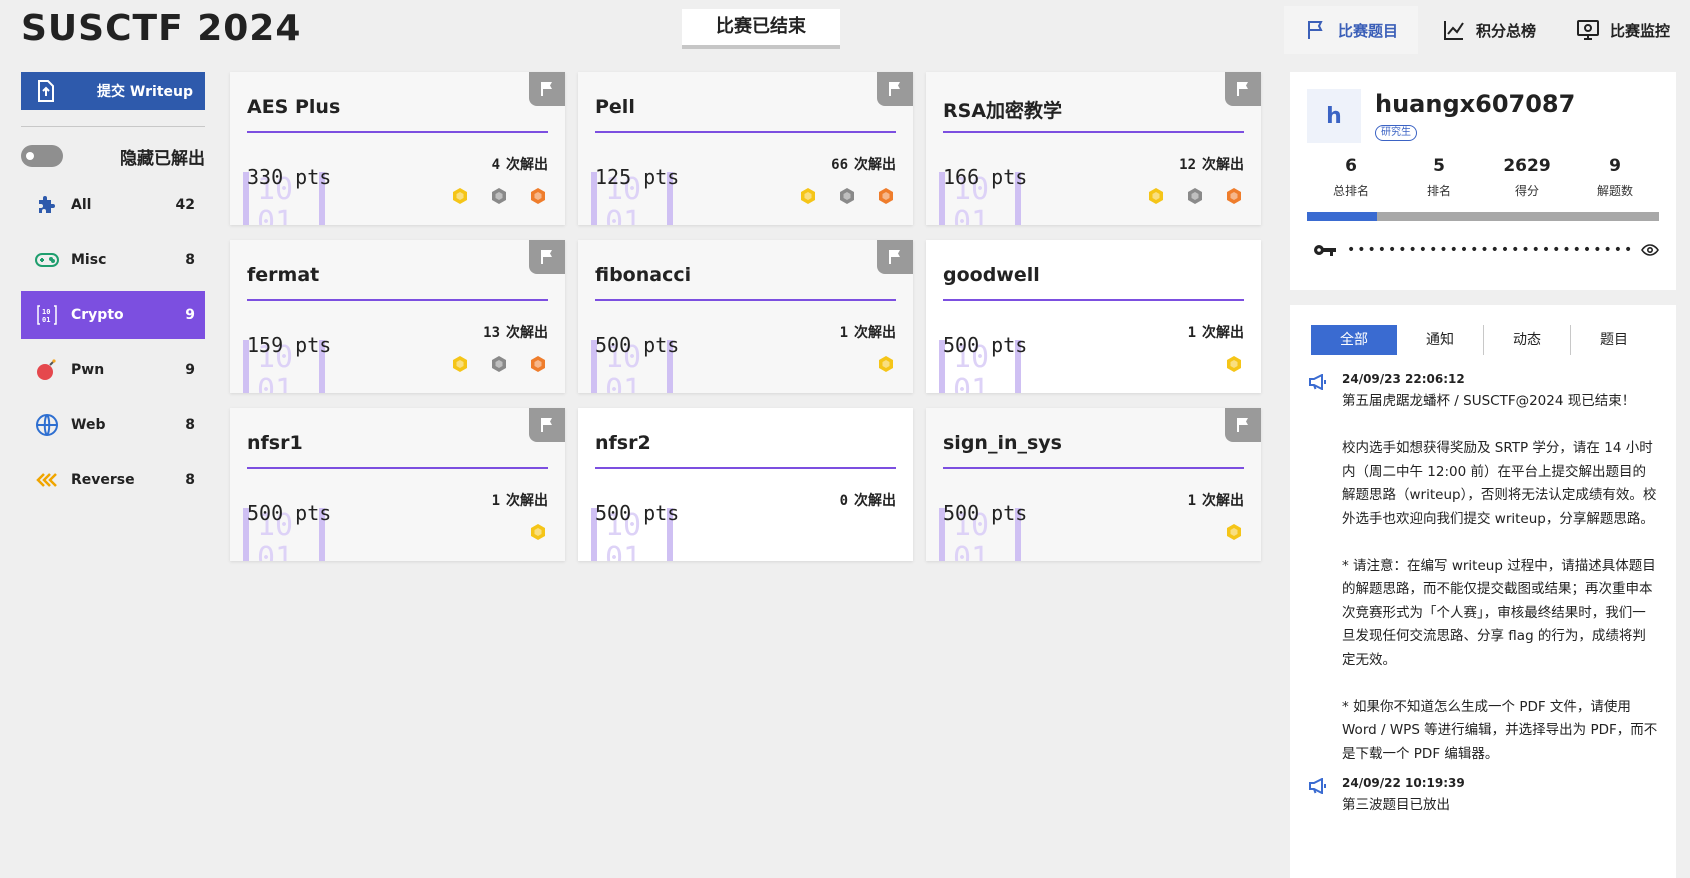  What do you see at coordinates (42, 156) in the screenshot?
I see `hide-solved-toggle` at bounding box center [42, 156].